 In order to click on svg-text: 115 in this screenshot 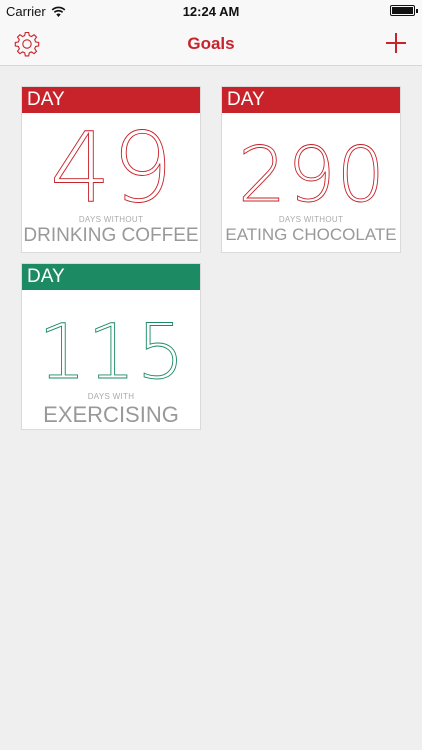, I will do `click(112, 349)`.